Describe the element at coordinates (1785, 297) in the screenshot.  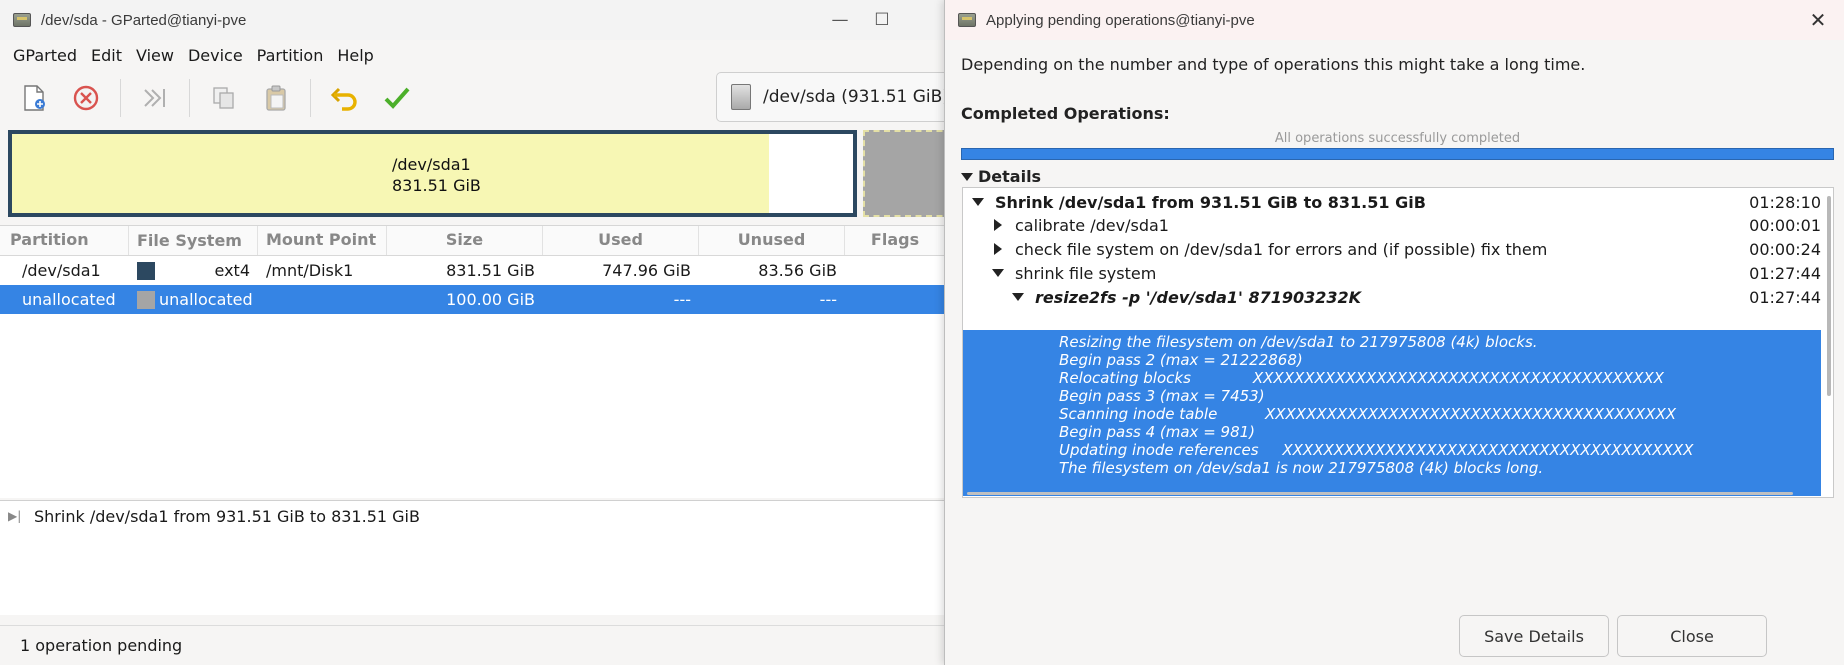
I see `tree-command-time: 01:27:44` at that location.